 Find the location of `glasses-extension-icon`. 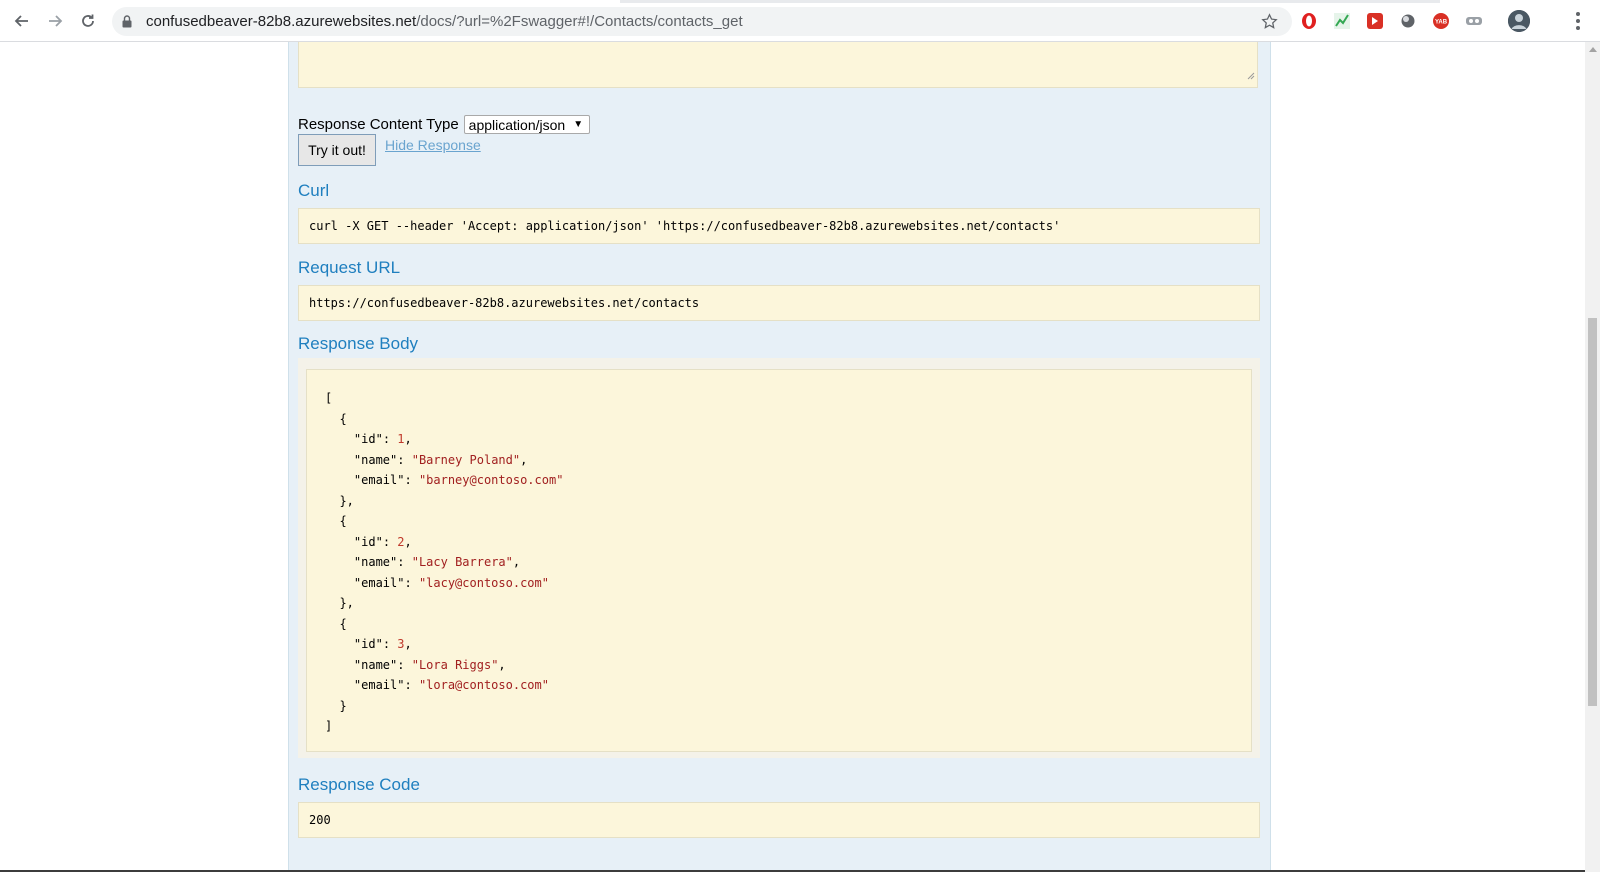

glasses-extension-icon is located at coordinates (1474, 21).